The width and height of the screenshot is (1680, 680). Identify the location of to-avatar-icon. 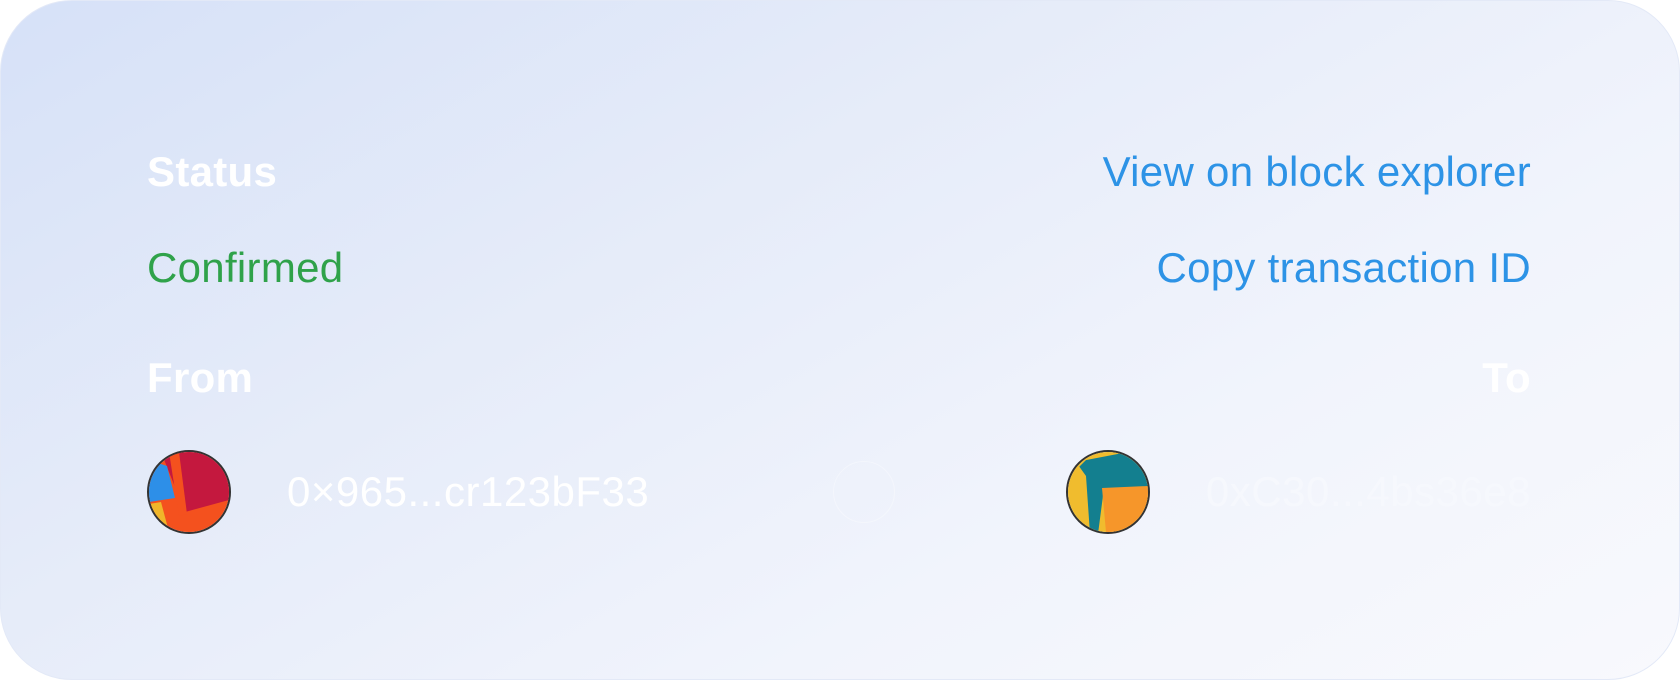
(1107, 492).